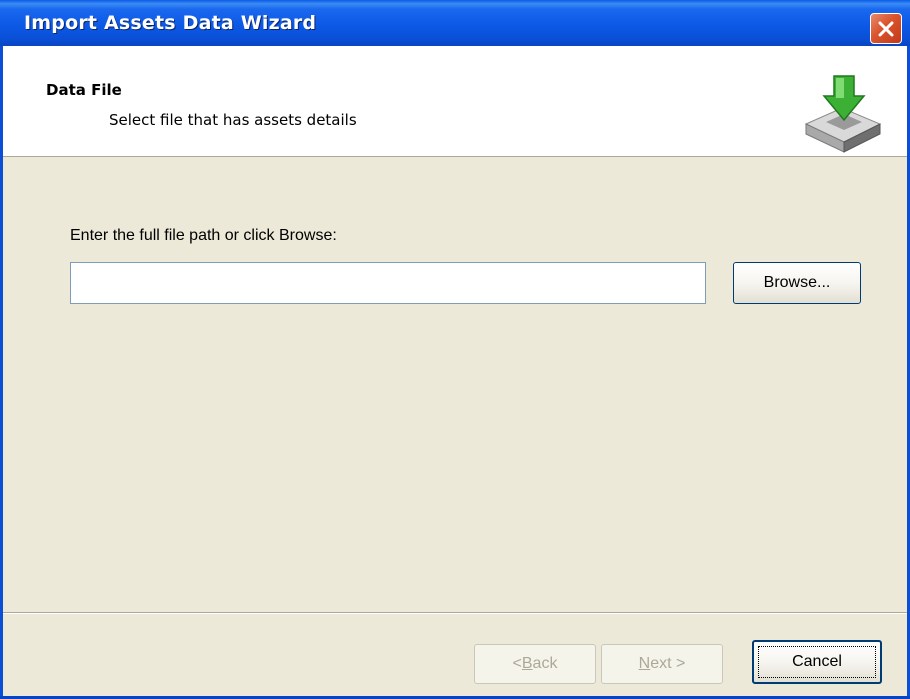 Image resolution: width=910 pixels, height=699 pixels. I want to click on next-button: Next >, so click(662, 664).